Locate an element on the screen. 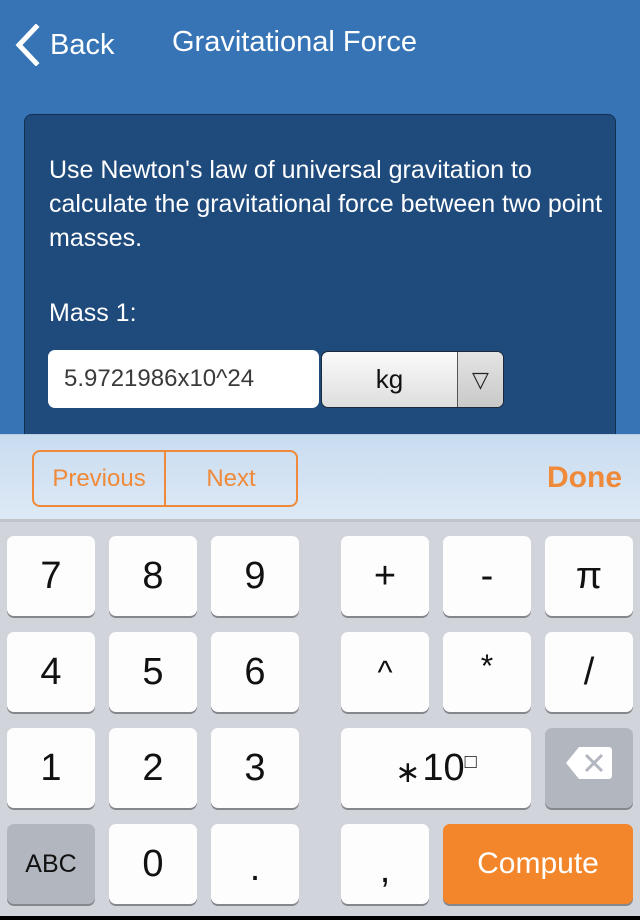 This screenshot has width=640, height=920. unit-value: kg is located at coordinates (390, 379).